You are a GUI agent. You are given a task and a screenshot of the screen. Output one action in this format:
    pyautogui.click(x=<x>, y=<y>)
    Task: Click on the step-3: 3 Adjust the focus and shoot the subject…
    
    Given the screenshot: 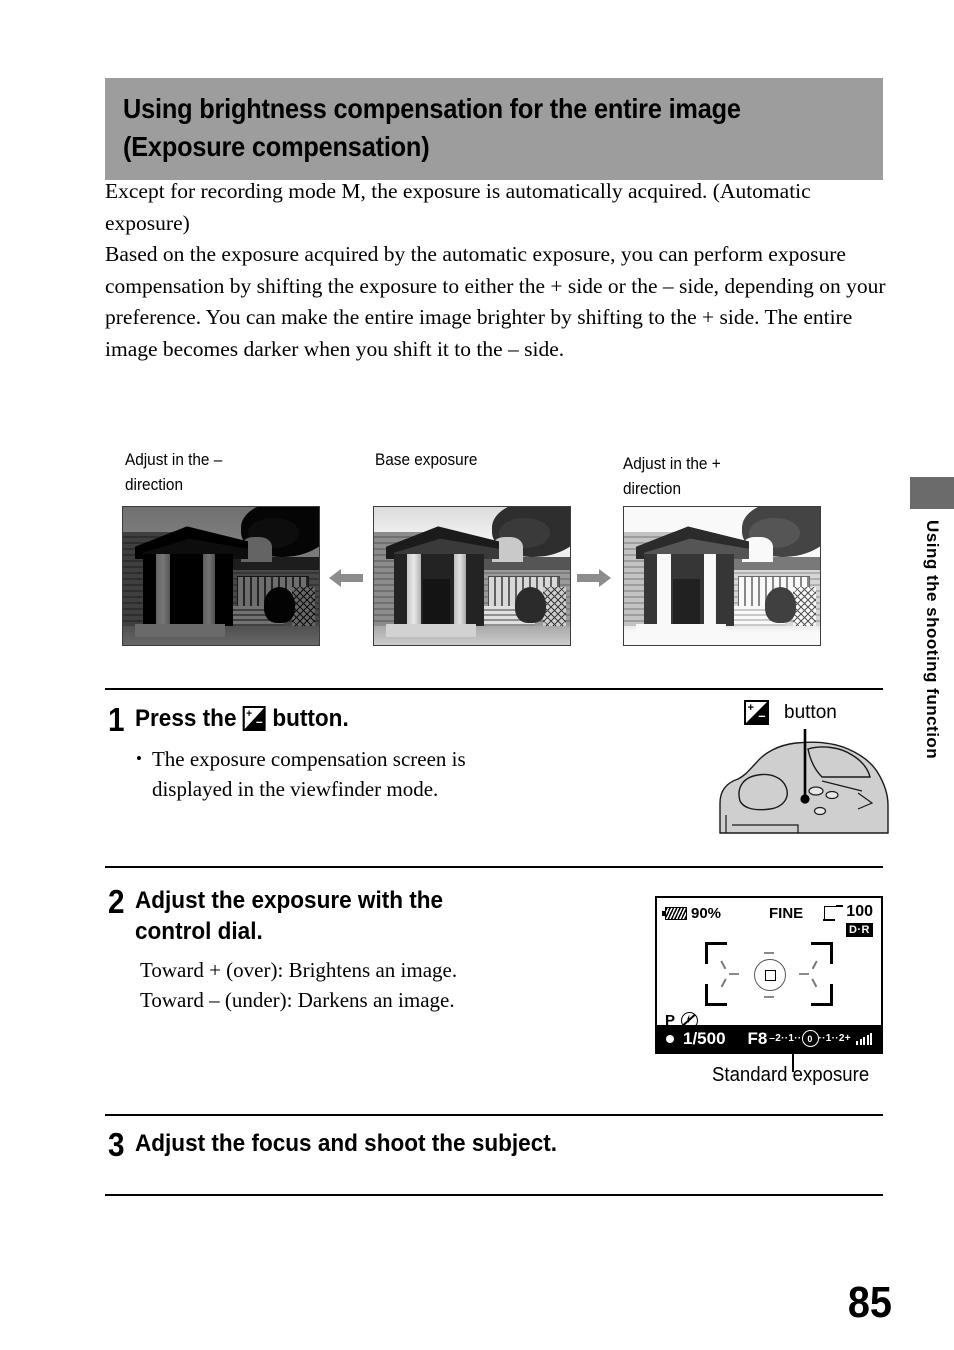 What is the action you would take?
    pyautogui.click(x=388, y=1144)
    